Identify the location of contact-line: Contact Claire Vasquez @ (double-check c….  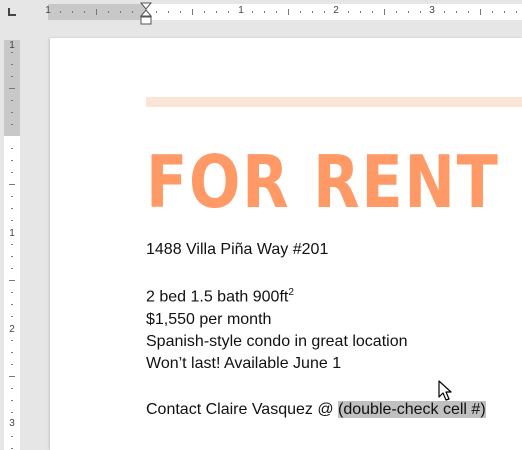
(316, 410).